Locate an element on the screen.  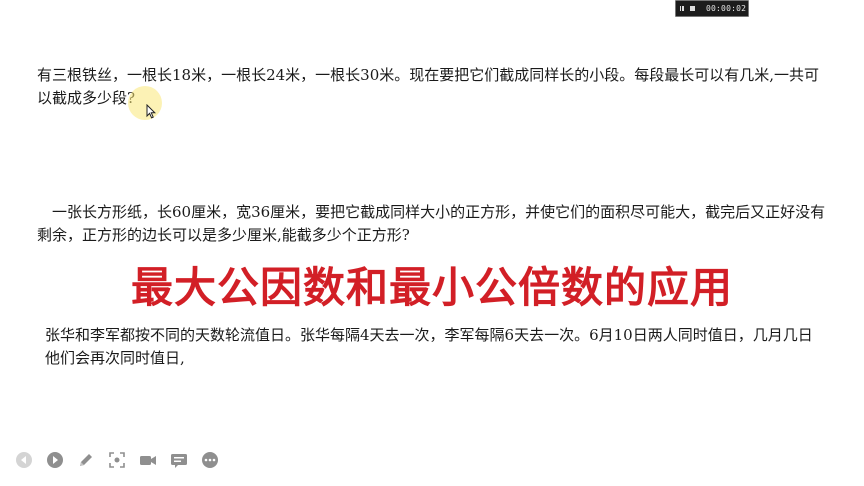
next-icon is located at coordinates (55, 460).